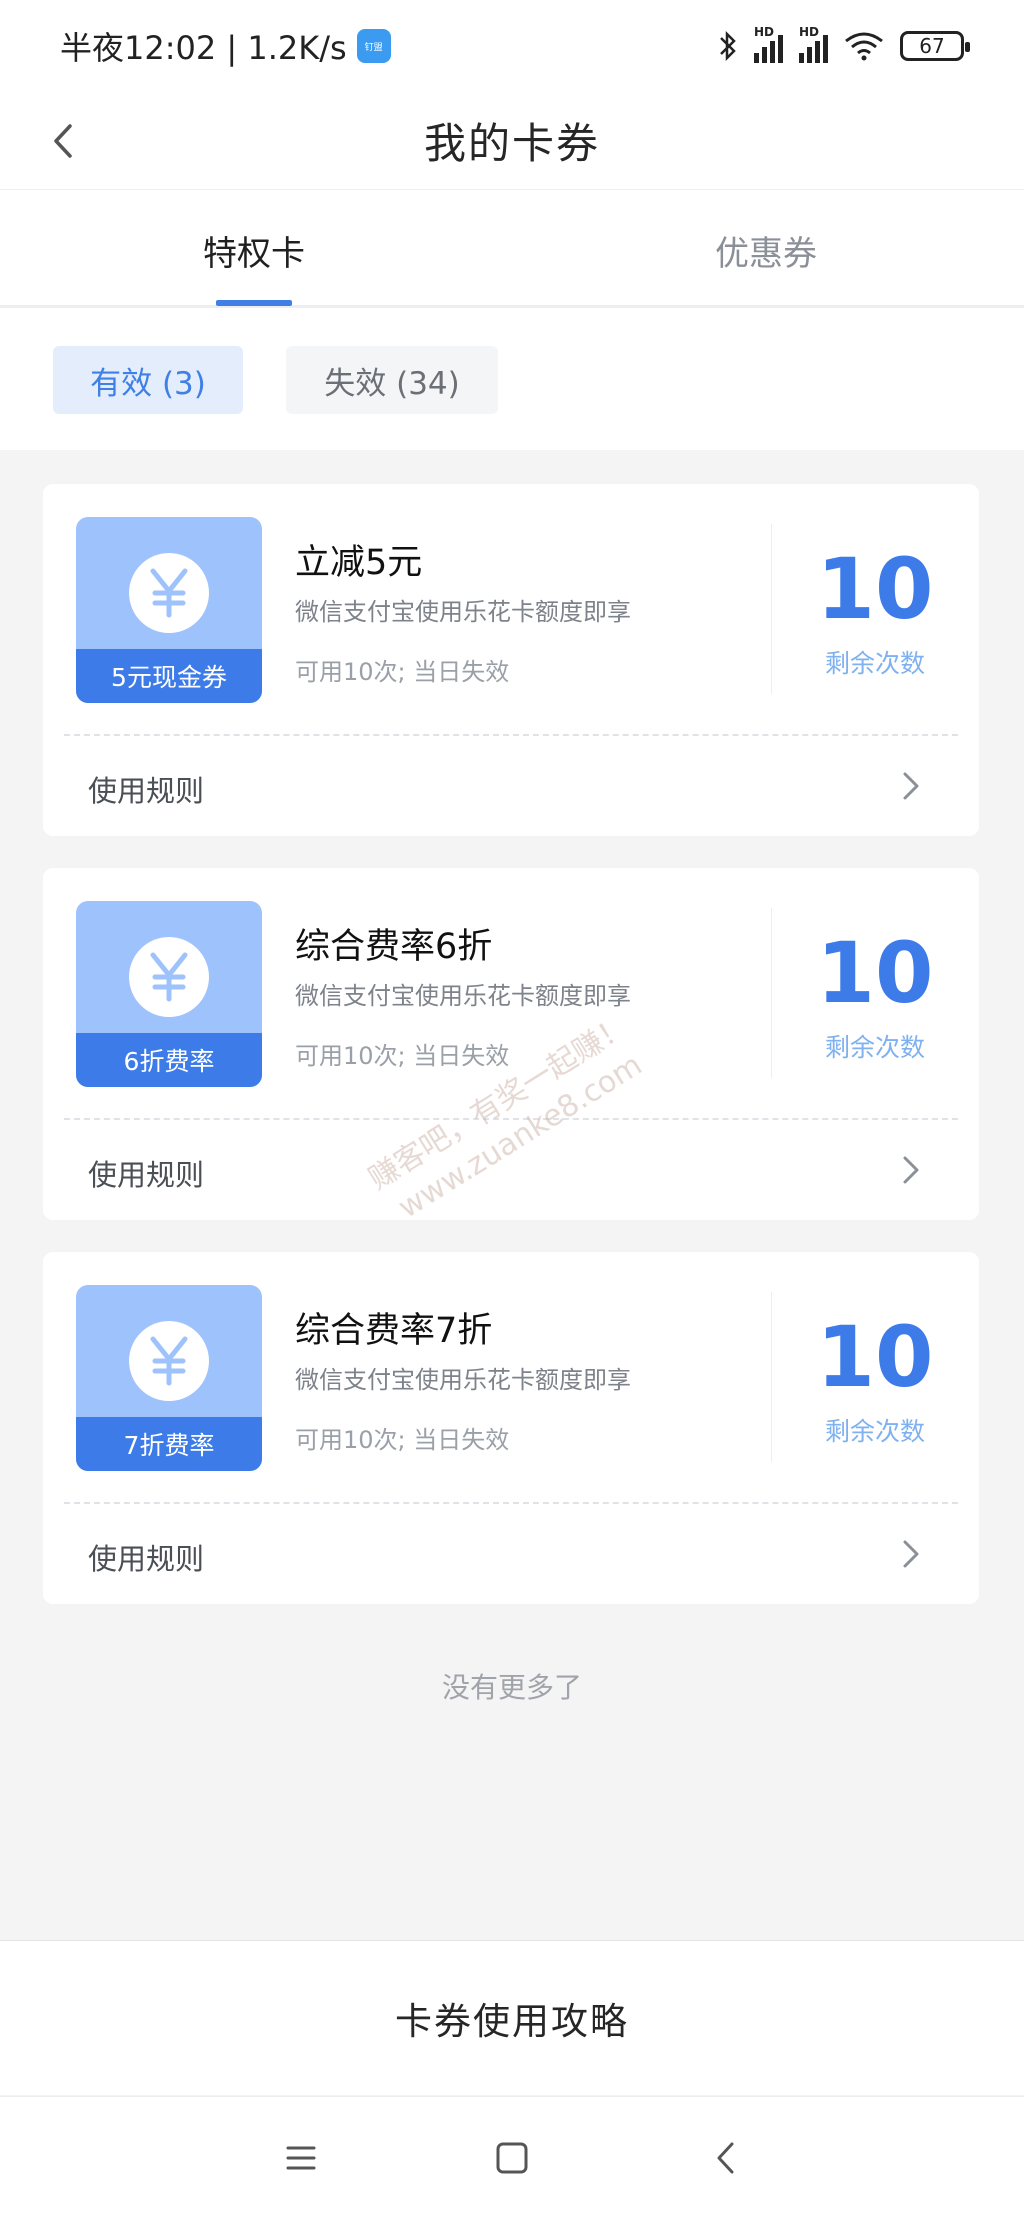  Describe the element at coordinates (373, 46) in the screenshot. I see `app-badge-icon: 钉盟` at that location.